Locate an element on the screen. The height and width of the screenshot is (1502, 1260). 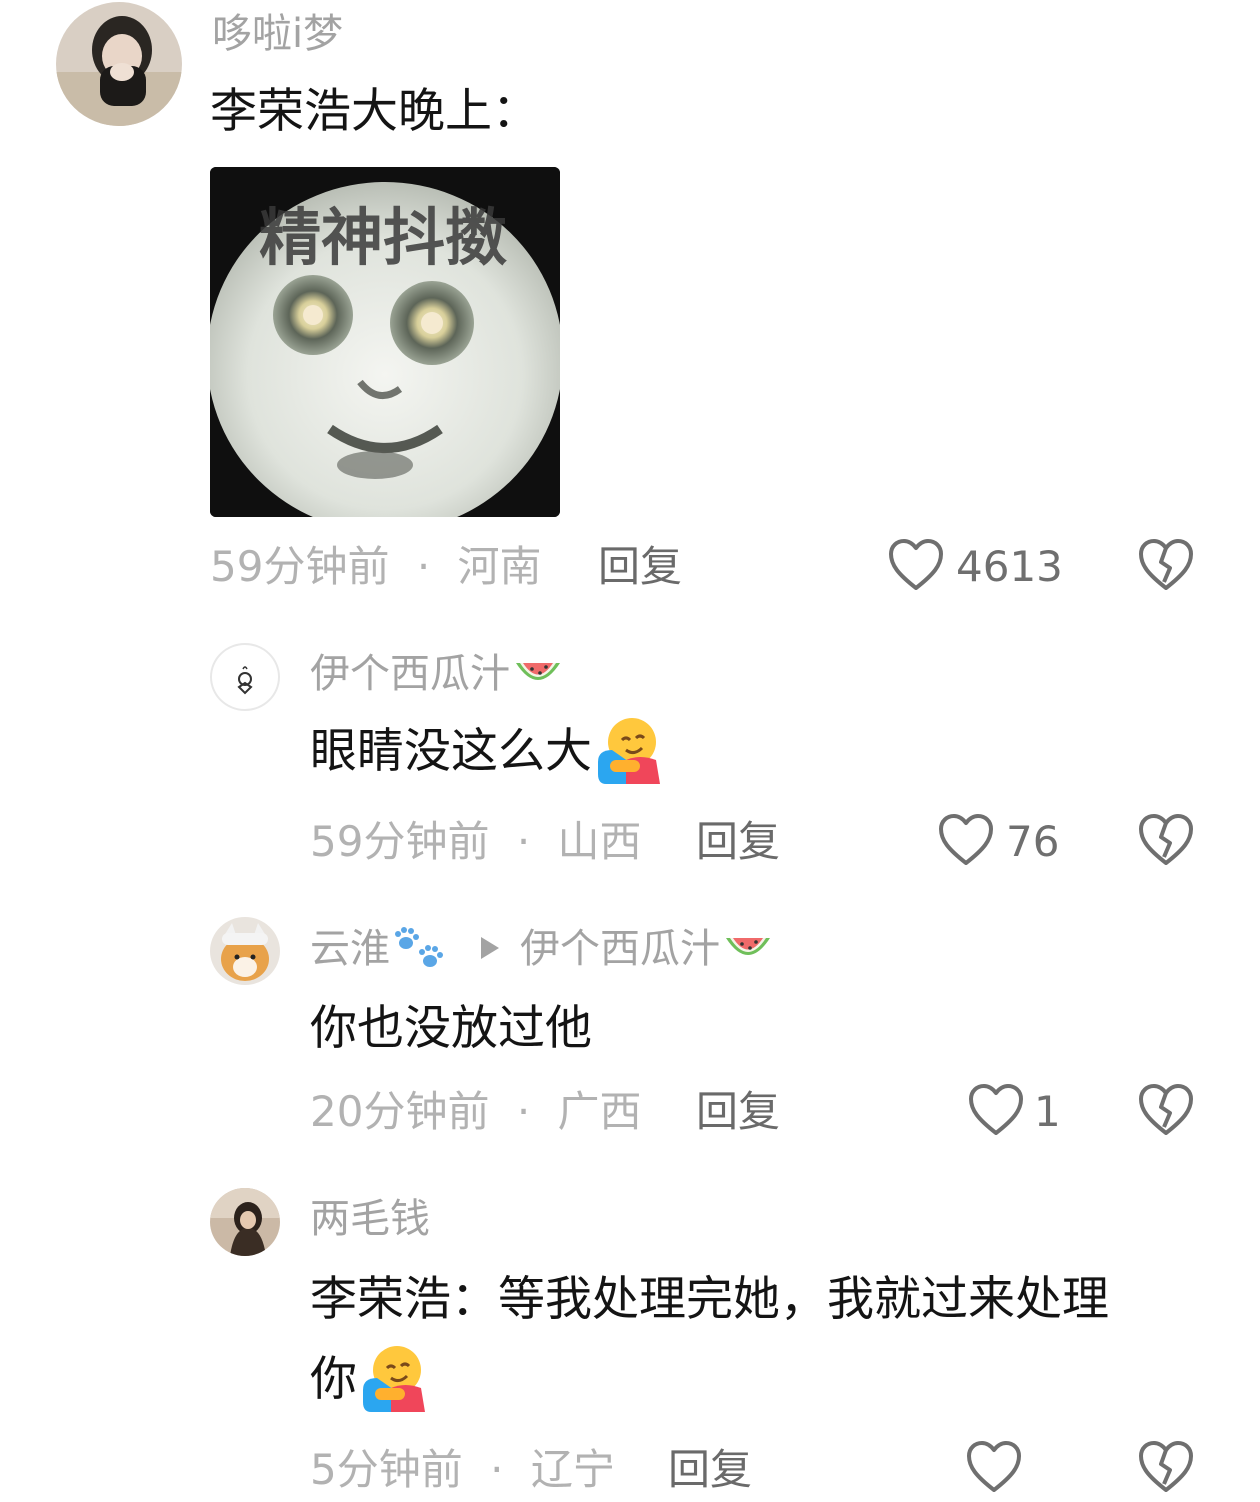
like-count: 76 is located at coordinates (1033, 841).